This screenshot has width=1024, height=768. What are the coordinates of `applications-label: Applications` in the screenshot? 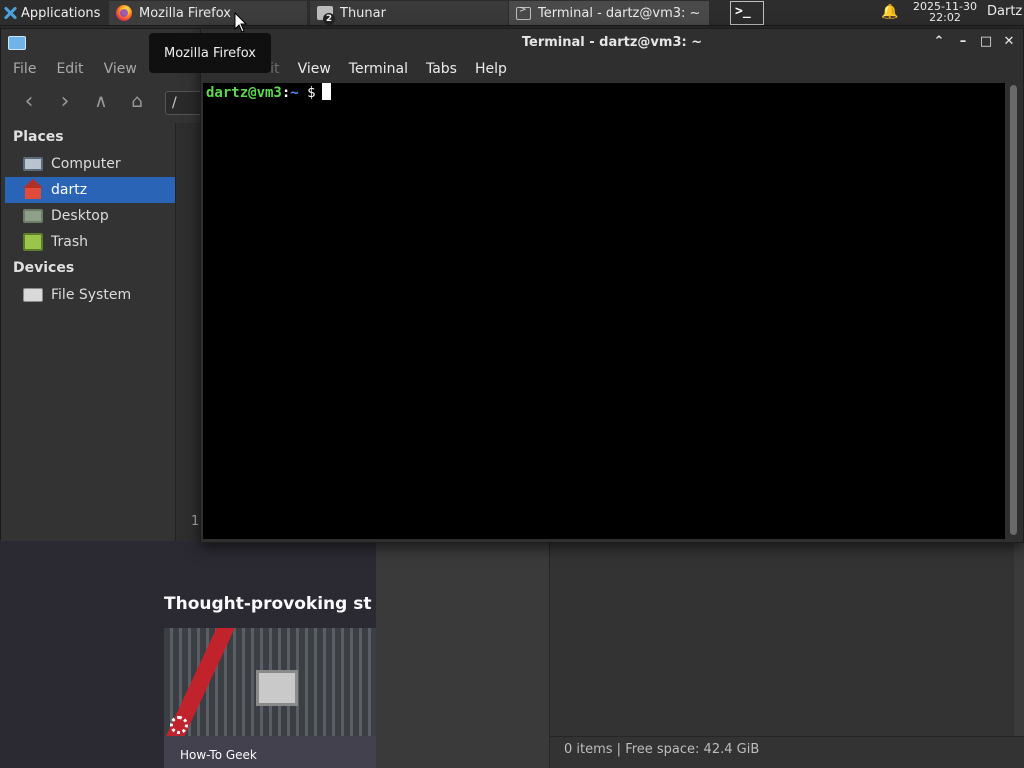 It's located at (61, 13).